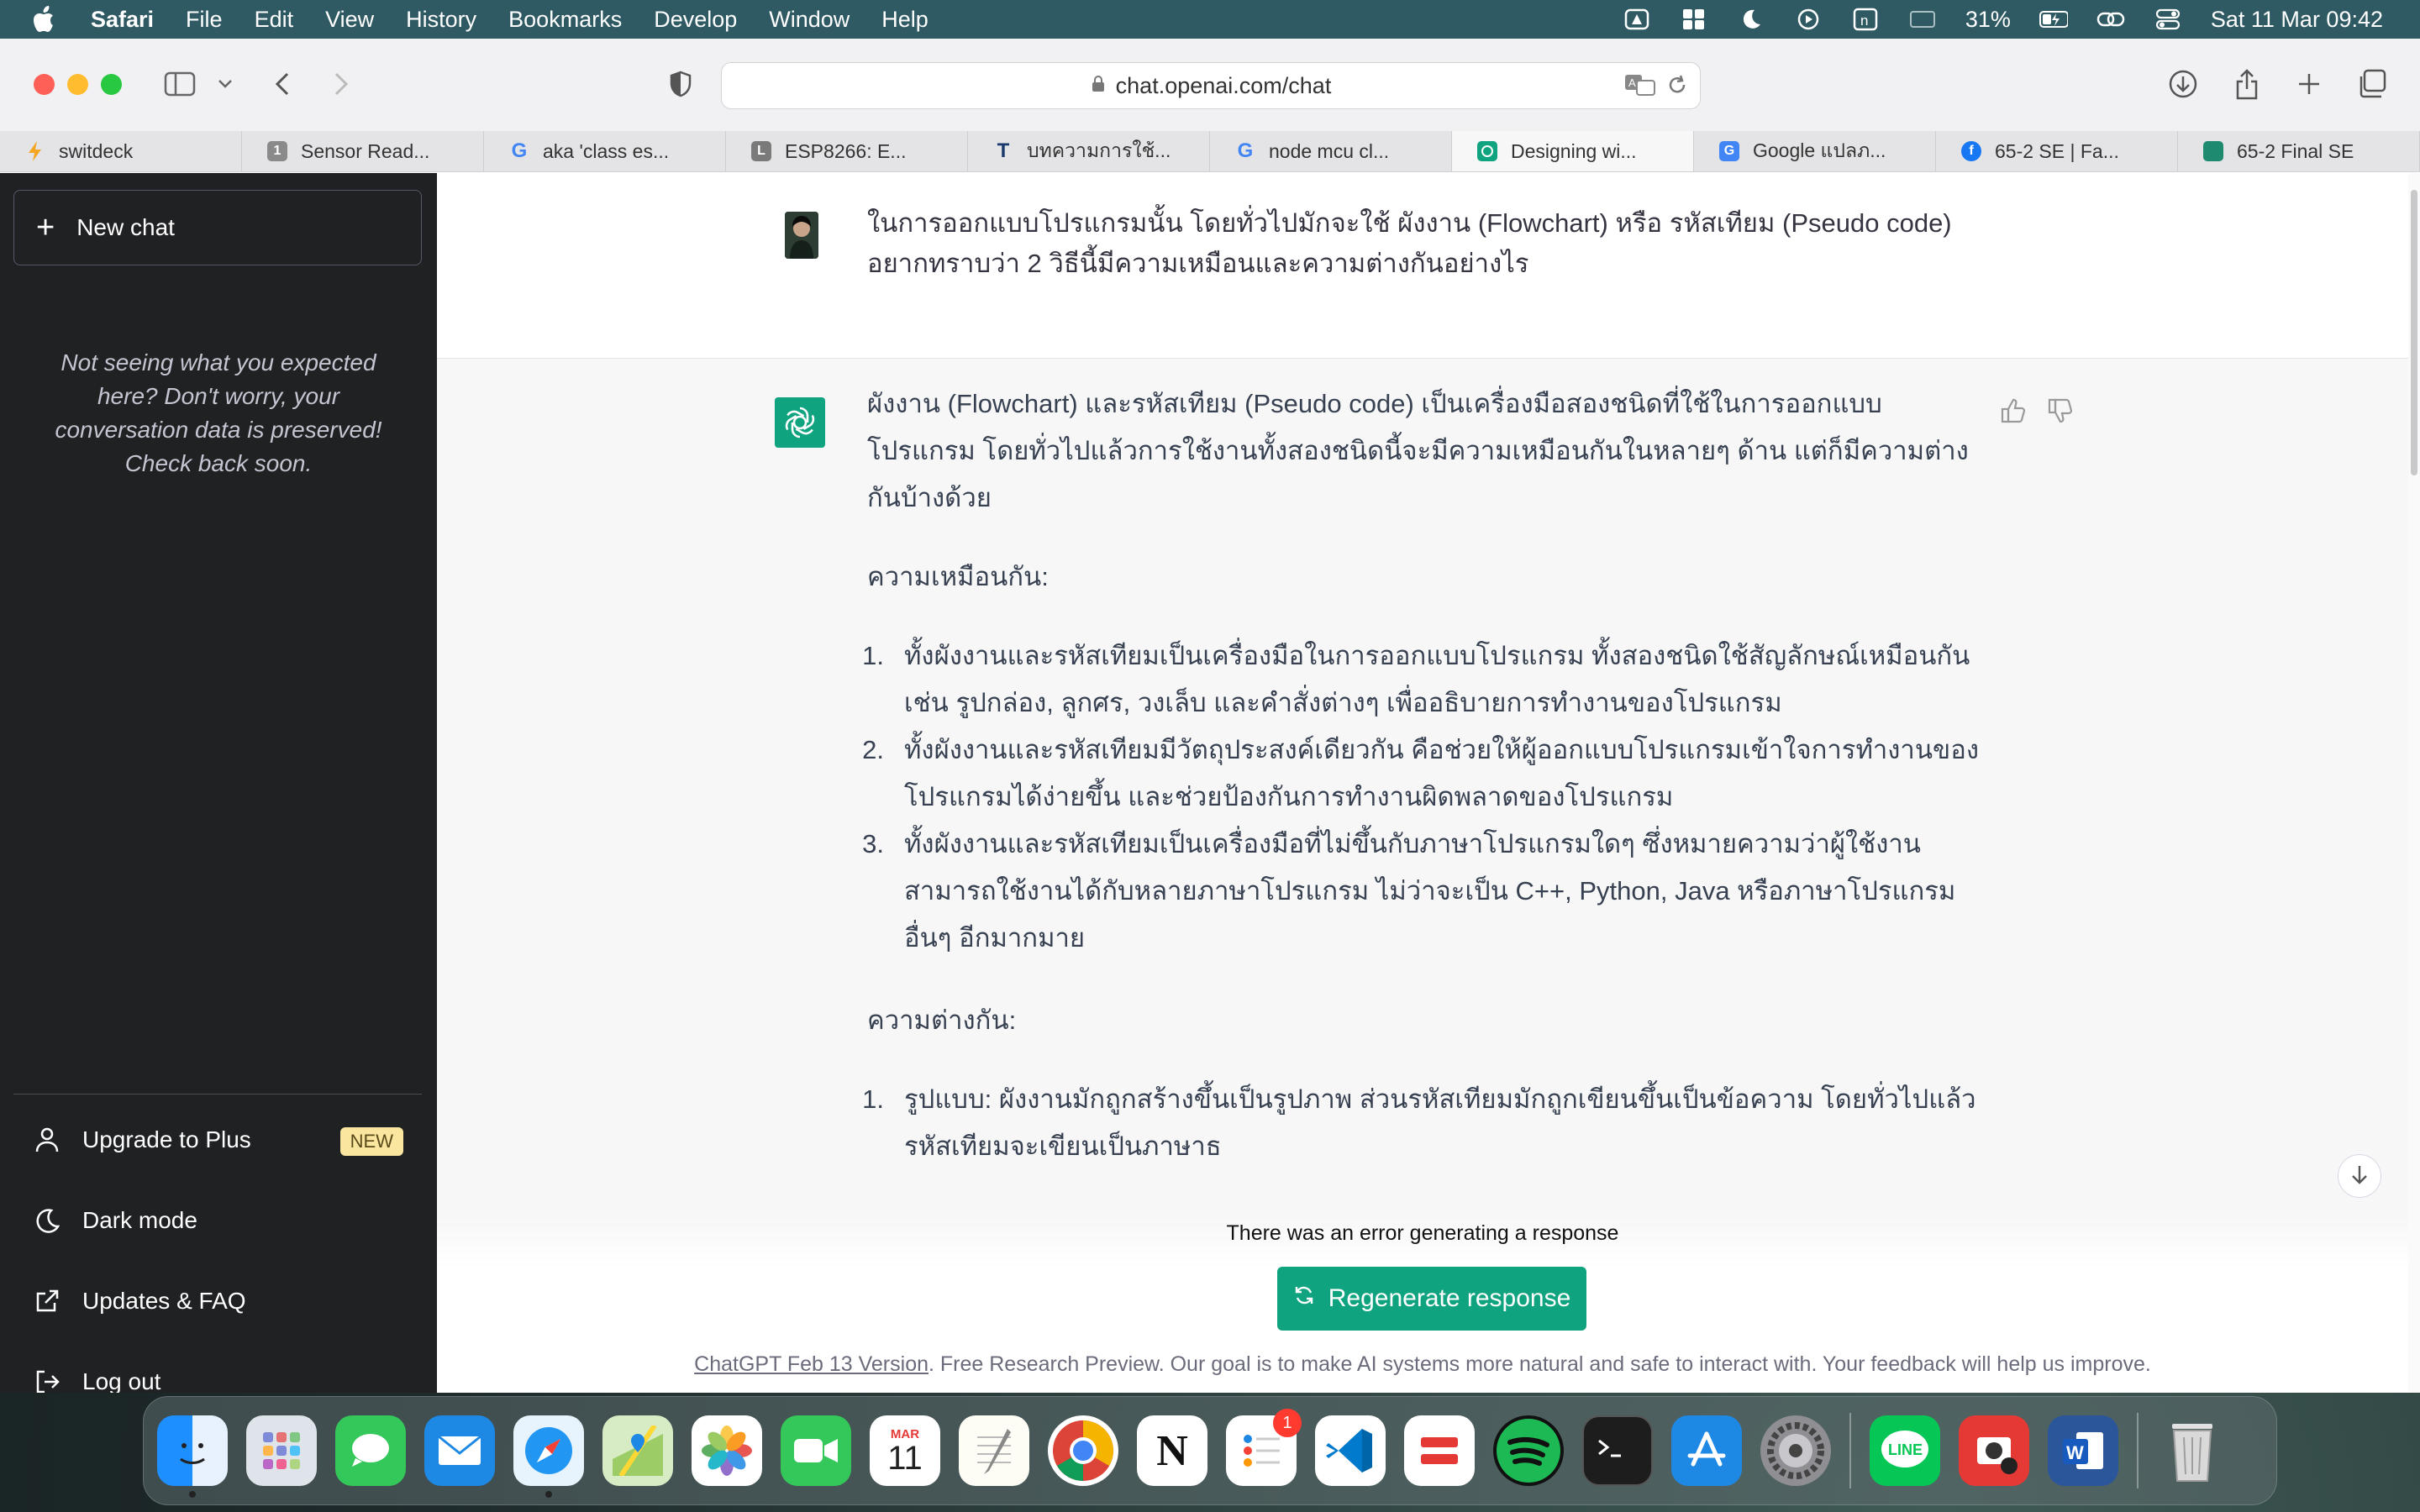  I want to click on chrome-icon, so click(1083, 1450).